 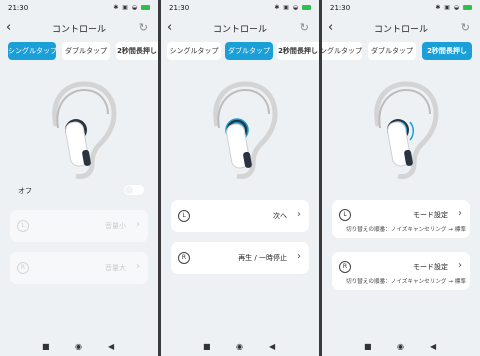 I want to click on function-toggle-row: オフ, so click(x=79, y=191).